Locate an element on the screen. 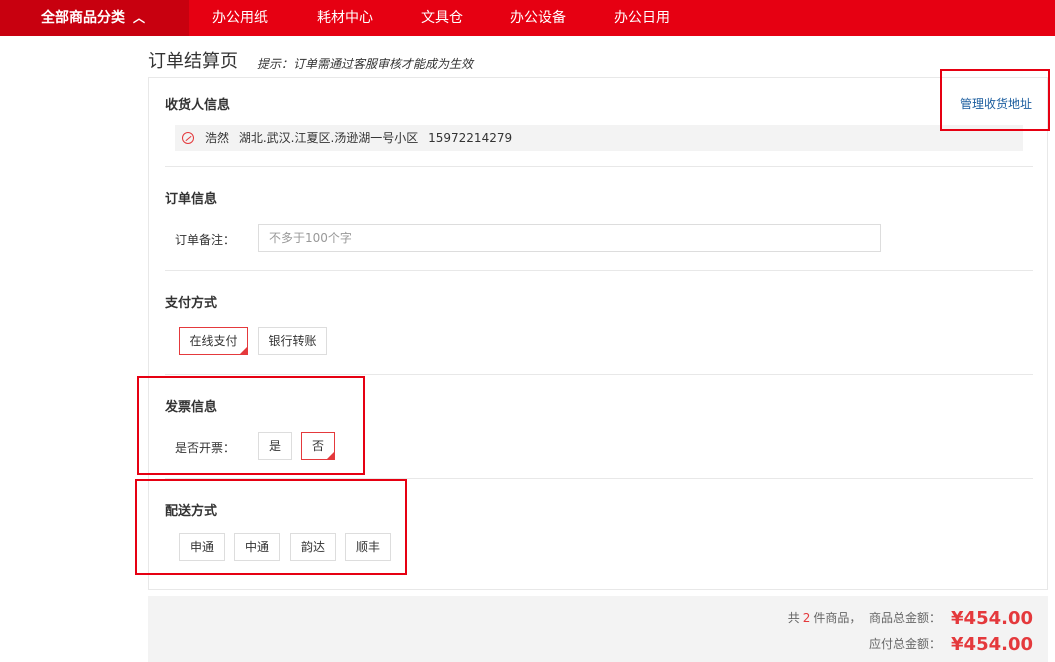 This screenshot has width=1055, height=662. consignee-address: 湖北.武汉.江夏区.汤逊湖一号小区 is located at coordinates (328, 138).